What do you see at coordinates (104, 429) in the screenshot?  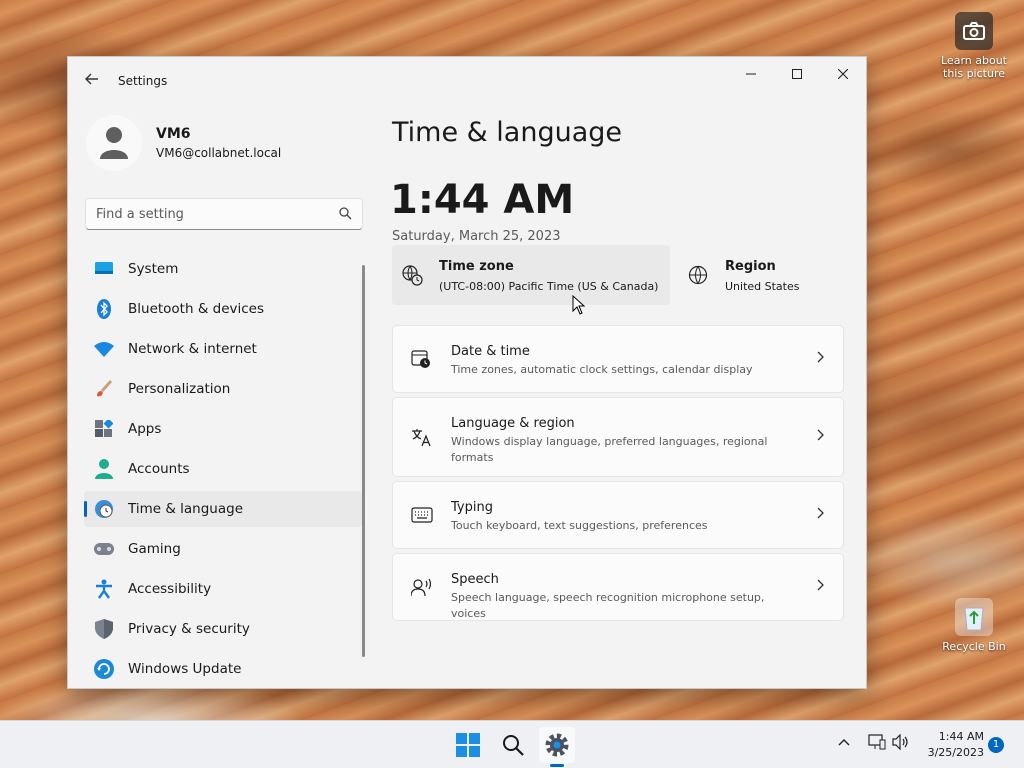 I see `apps-icon` at bounding box center [104, 429].